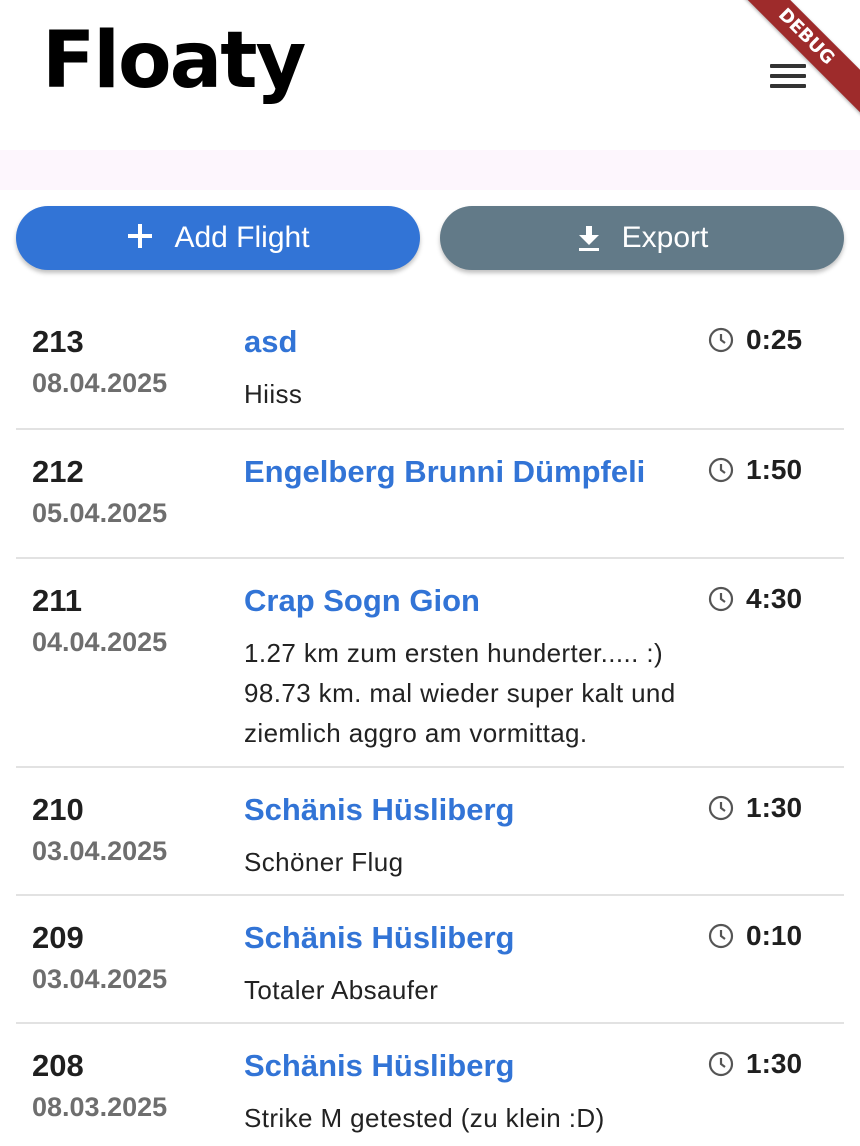  Describe the element at coordinates (58, 341) in the screenshot. I see `flight-number: 213` at that location.